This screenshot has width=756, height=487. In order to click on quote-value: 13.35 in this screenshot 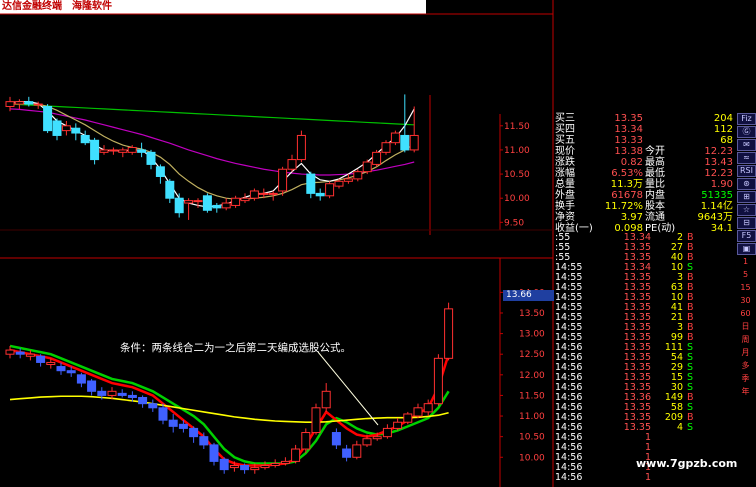, I will do `click(628, 118)`.